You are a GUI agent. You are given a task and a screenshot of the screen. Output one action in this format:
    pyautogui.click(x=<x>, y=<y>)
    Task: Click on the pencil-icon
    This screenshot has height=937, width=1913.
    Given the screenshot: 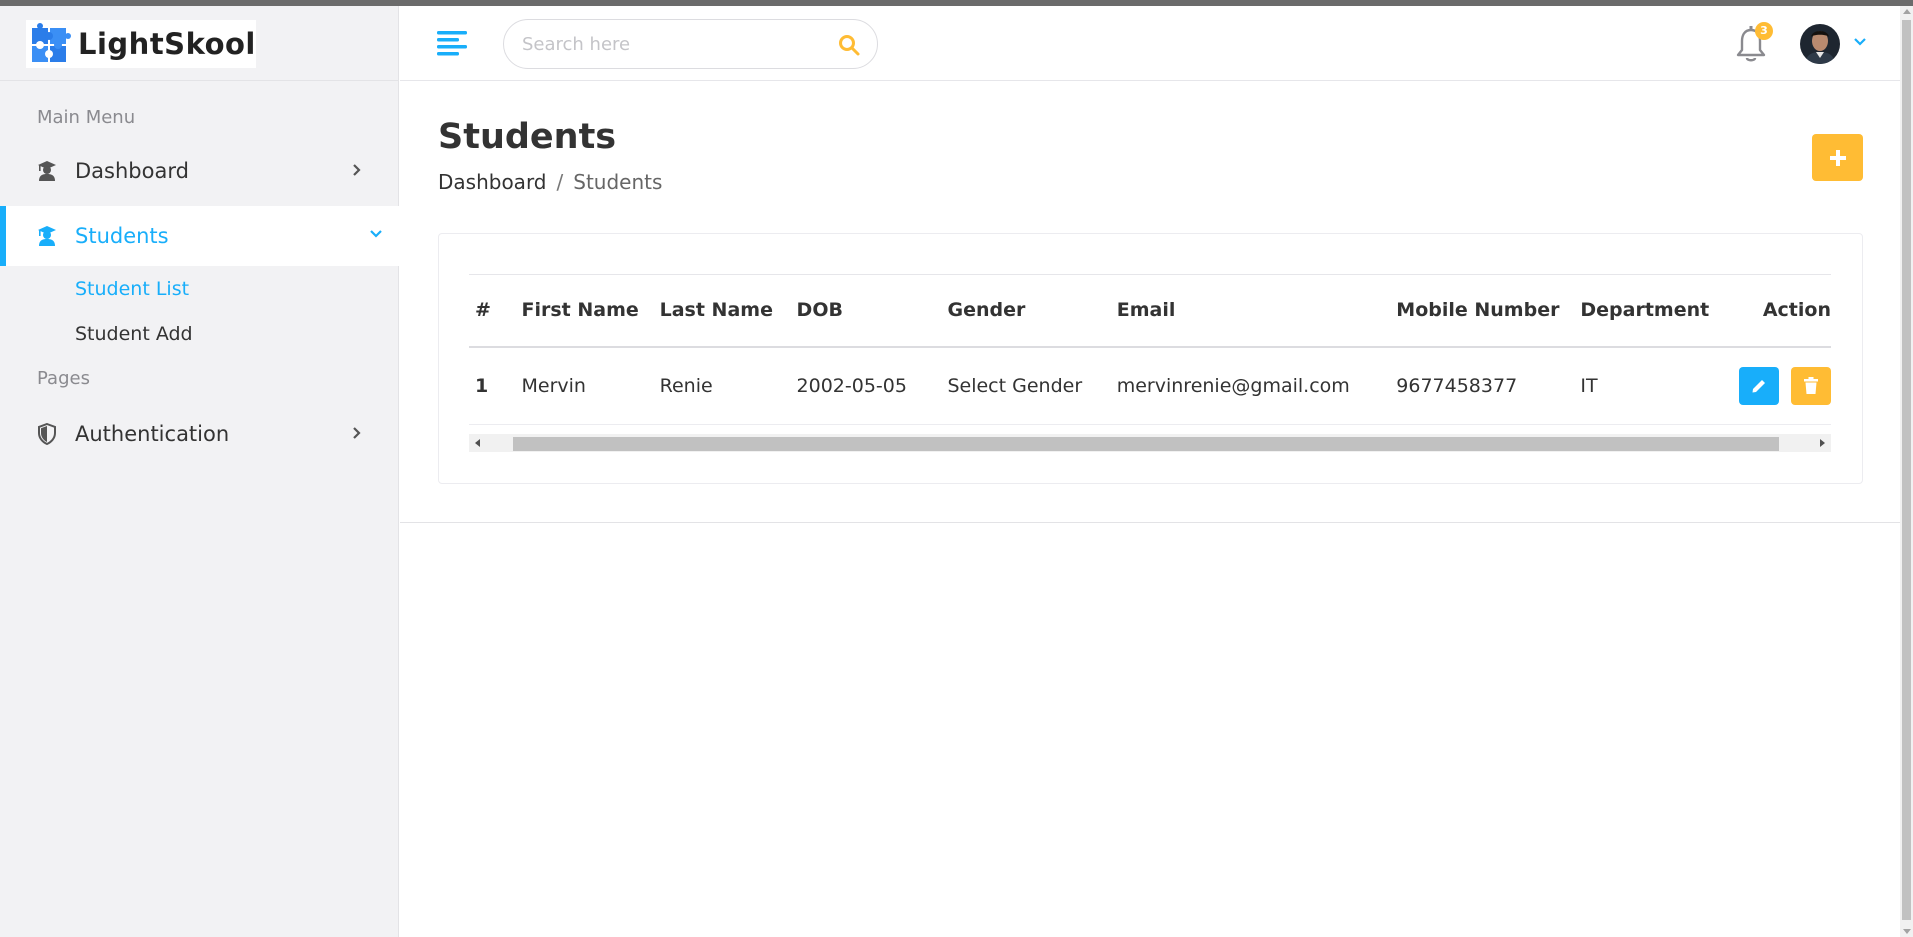 What is the action you would take?
    pyautogui.click(x=1758, y=386)
    